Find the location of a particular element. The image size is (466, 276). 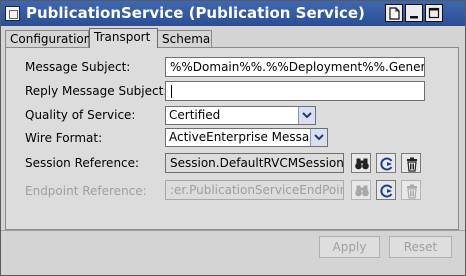

session-goto-button is located at coordinates (386, 163).